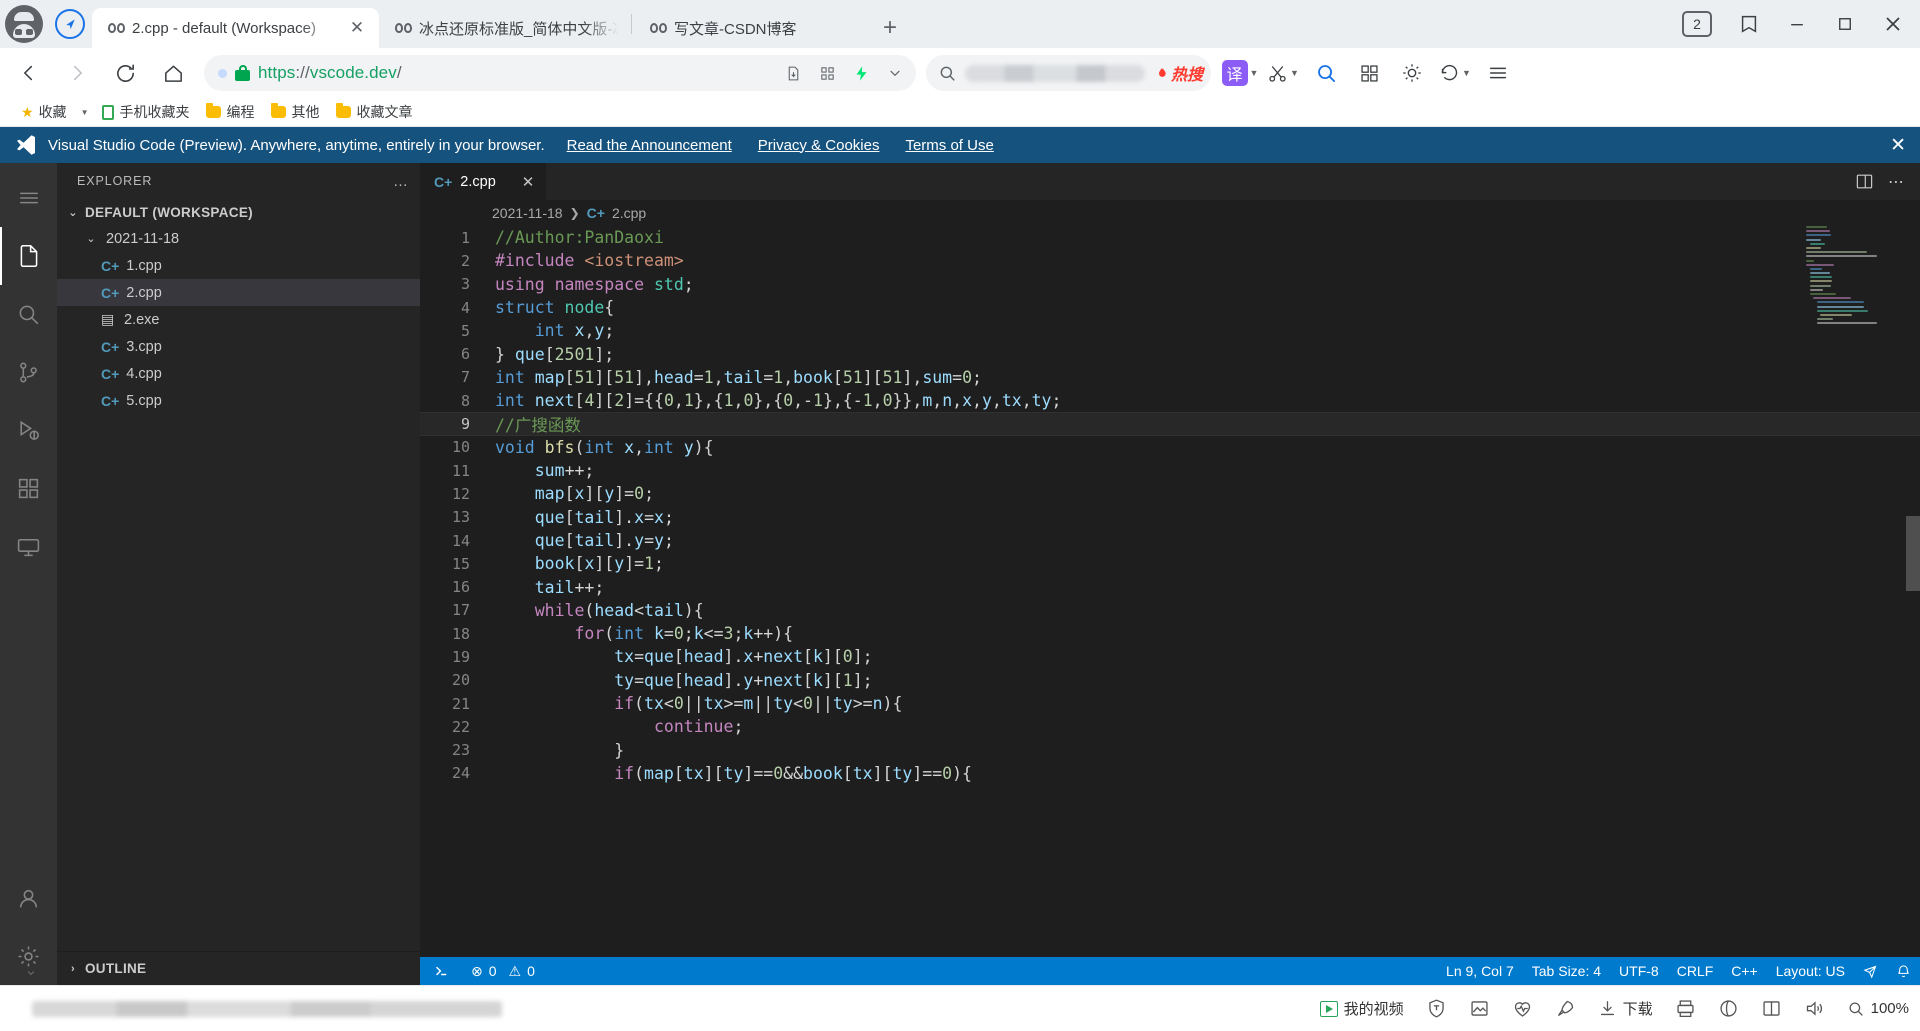 Image resolution: width=1920 pixels, height=1031 pixels. Describe the element at coordinates (1697, 24) in the screenshot. I see `tab-count-badge: 2` at that location.